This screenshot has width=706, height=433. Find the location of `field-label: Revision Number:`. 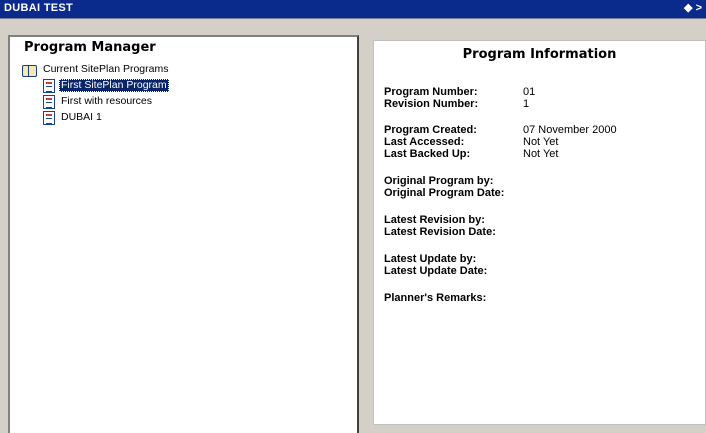

field-label: Revision Number: is located at coordinates (431, 104).